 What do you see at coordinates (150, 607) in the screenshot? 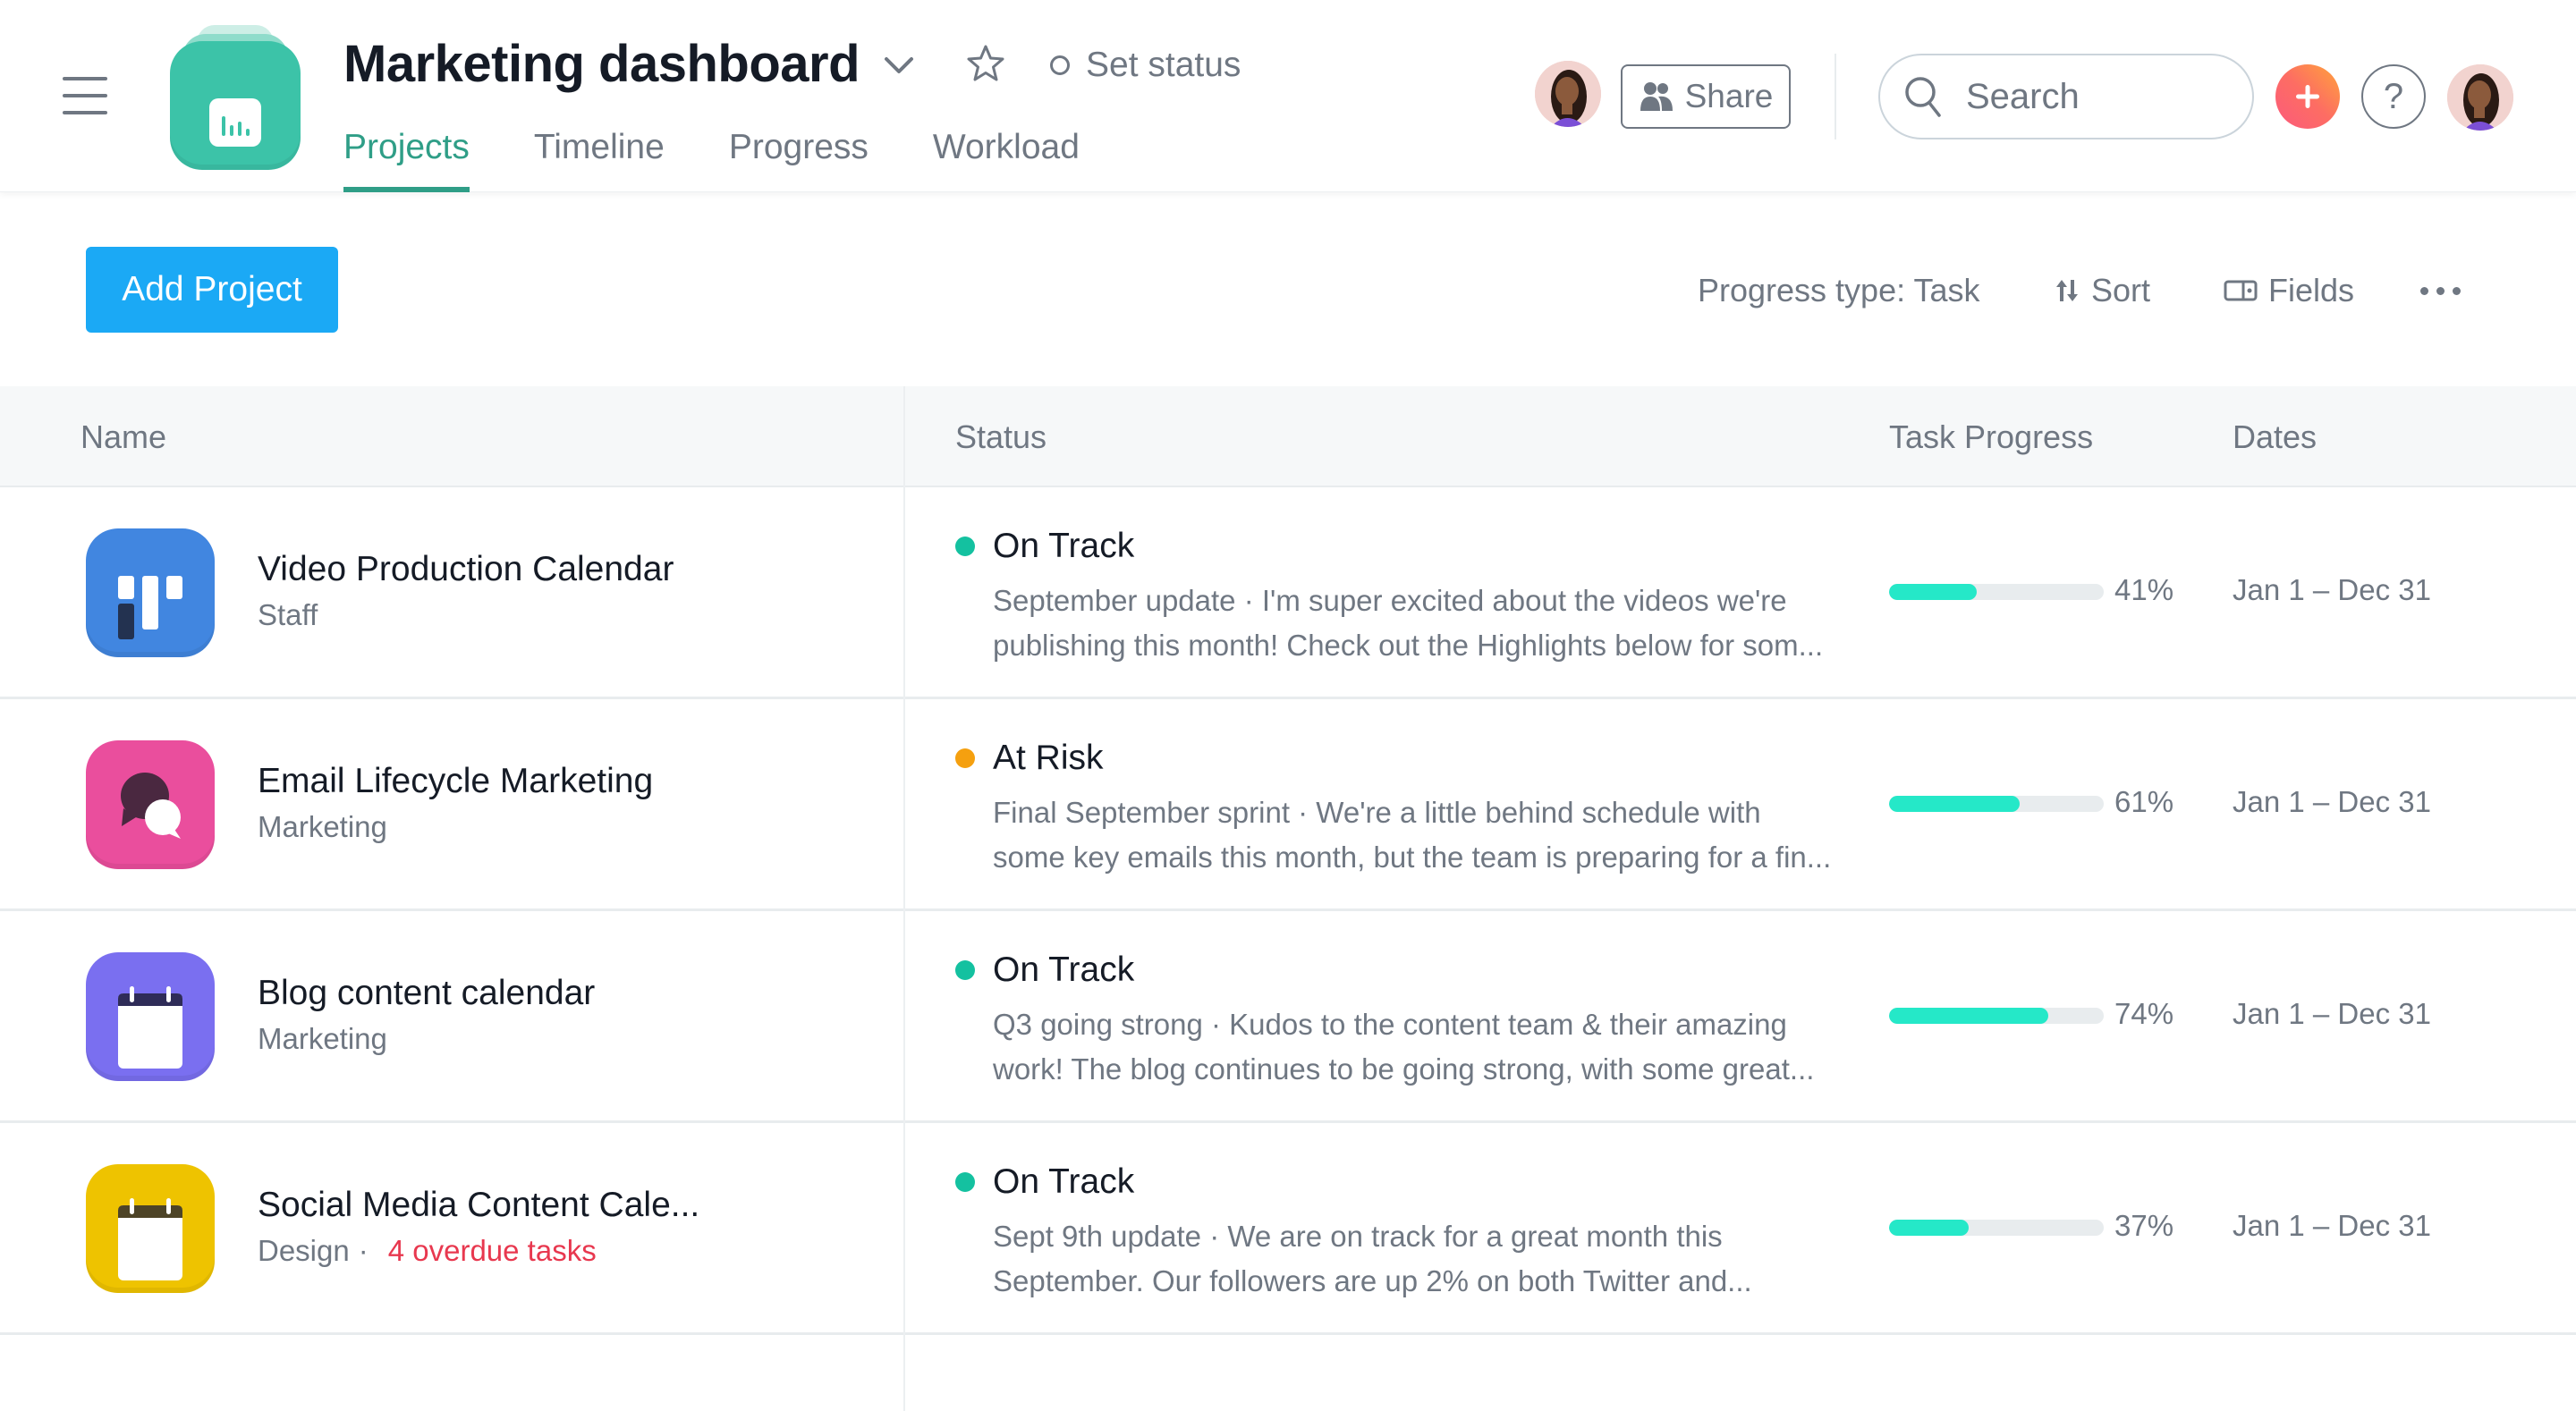
I see `board-icon` at bounding box center [150, 607].